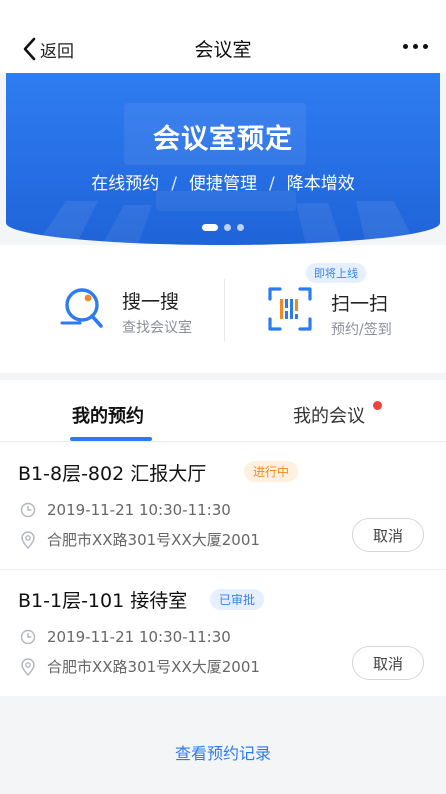 The width and height of the screenshot is (446, 794). What do you see at coordinates (237, 599) in the screenshot?
I see `status-badge: 已审批` at bounding box center [237, 599].